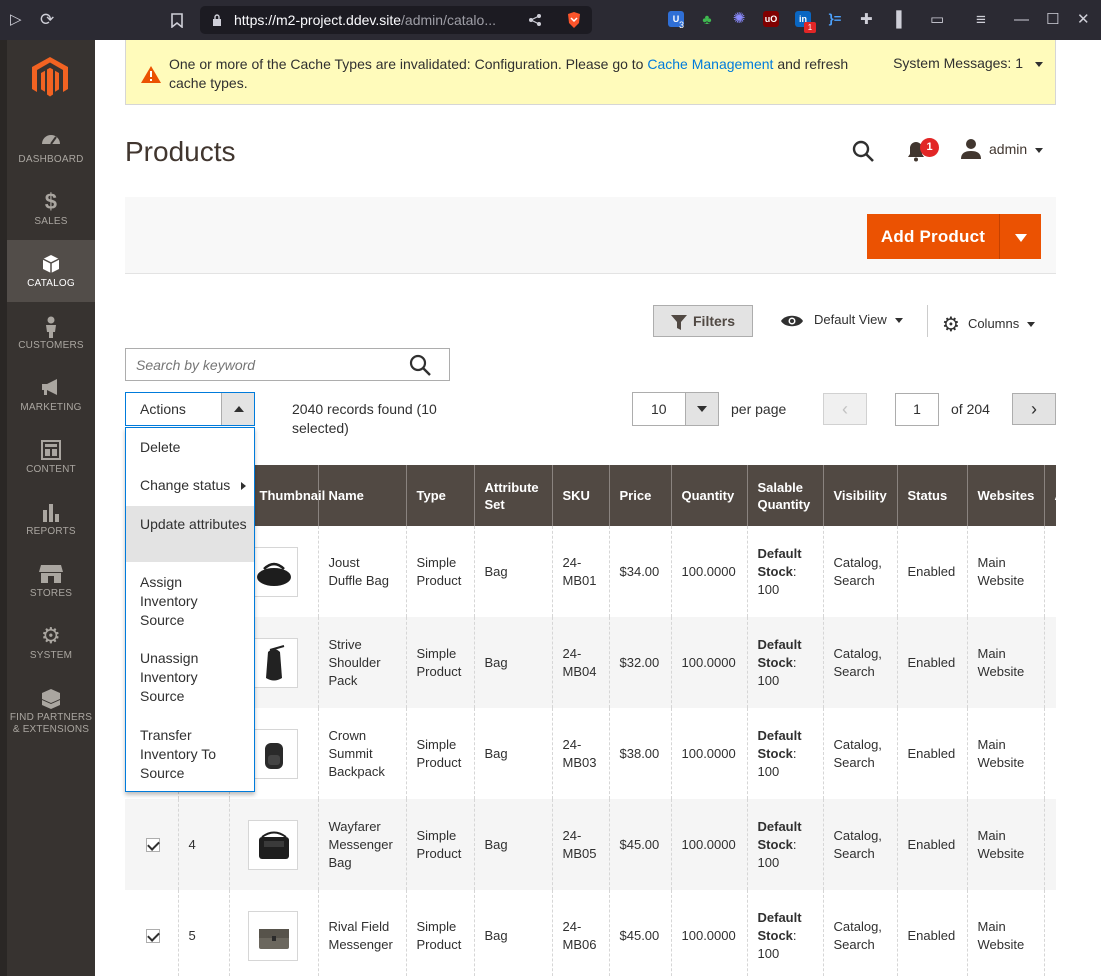 This screenshot has height=976, width=1101. Describe the element at coordinates (51, 450) in the screenshot. I see `layout-icon` at that location.